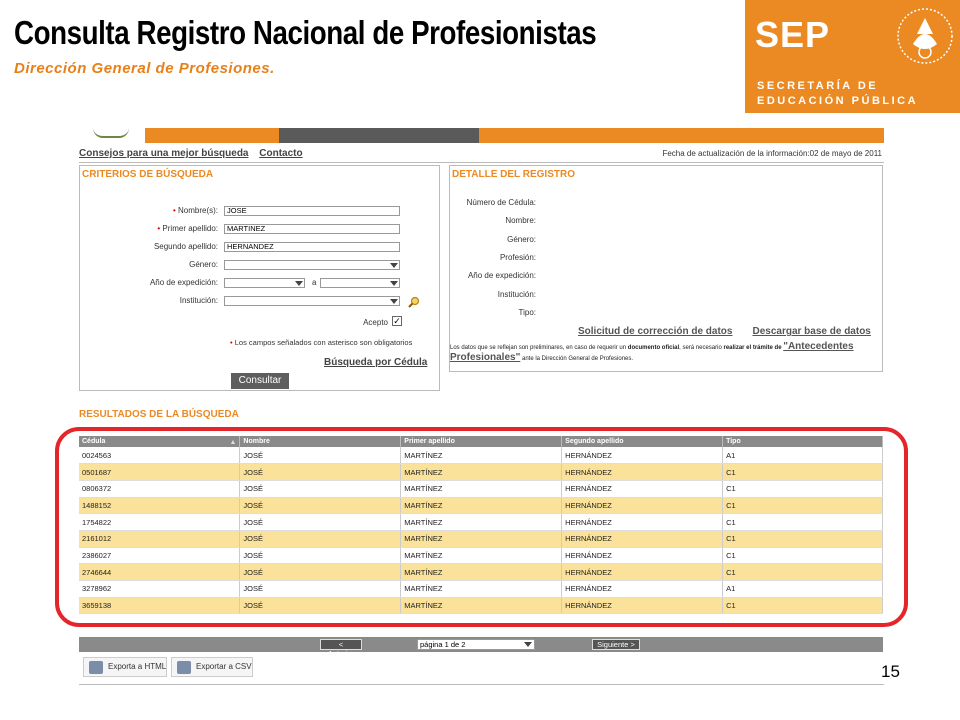 This screenshot has height=720, width=960. What do you see at coordinates (375, 362) in the screenshot?
I see `busqueda-cedula-link: Búsqueda por Cédula` at bounding box center [375, 362].